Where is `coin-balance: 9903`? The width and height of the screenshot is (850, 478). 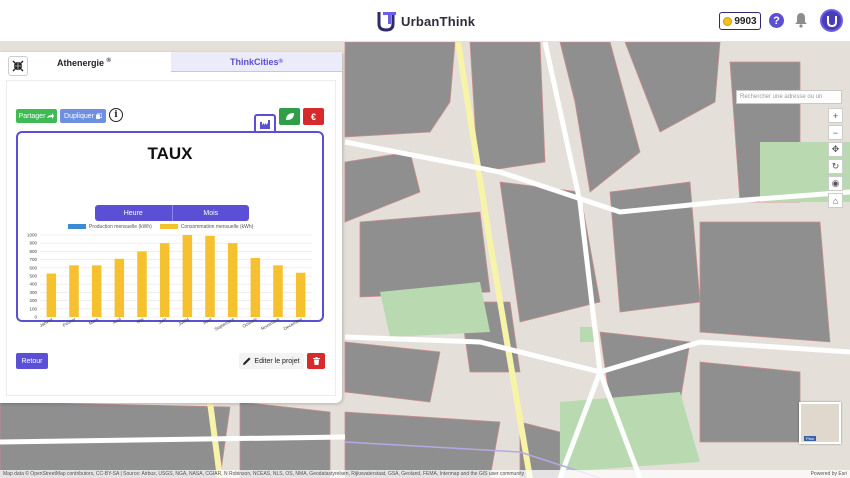
coin-balance: 9903 is located at coordinates (740, 21).